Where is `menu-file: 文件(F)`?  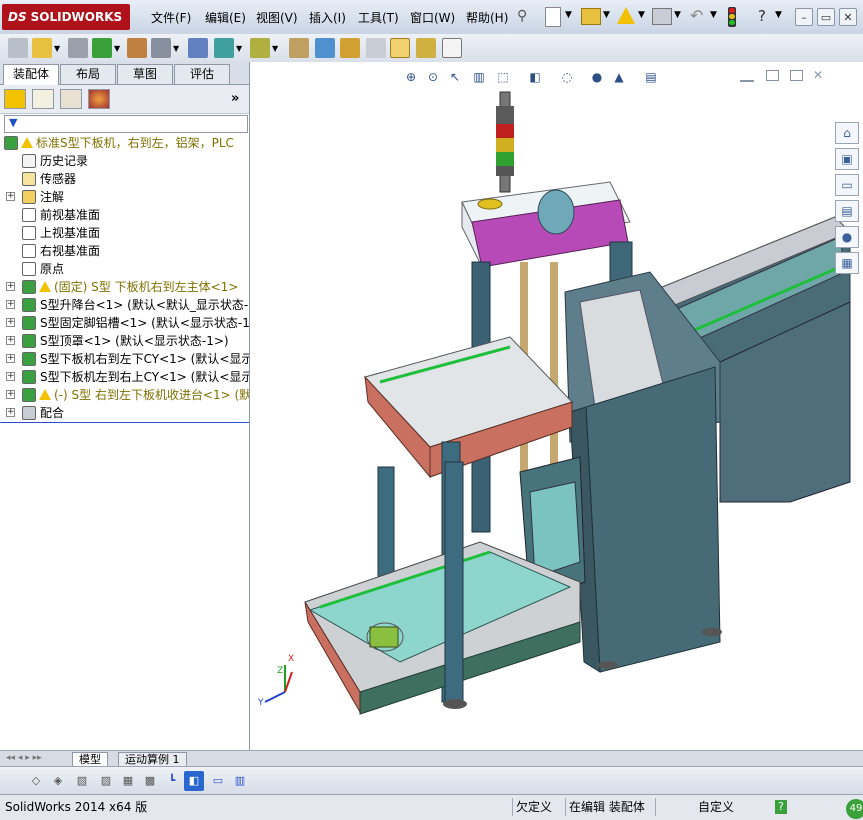 menu-file: 文件(F) is located at coordinates (171, 17).